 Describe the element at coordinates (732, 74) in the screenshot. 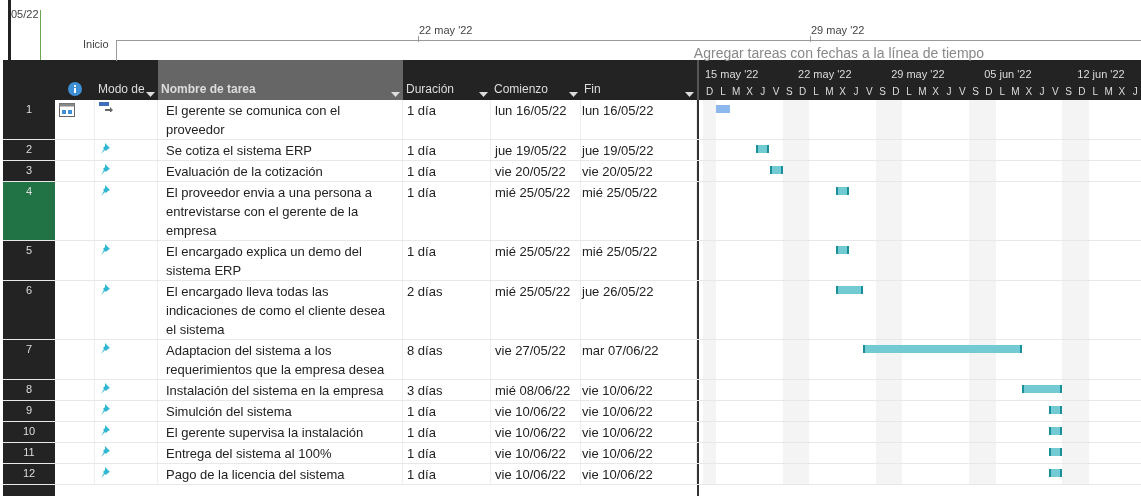

I see `week-label: 15 may '22` at that location.